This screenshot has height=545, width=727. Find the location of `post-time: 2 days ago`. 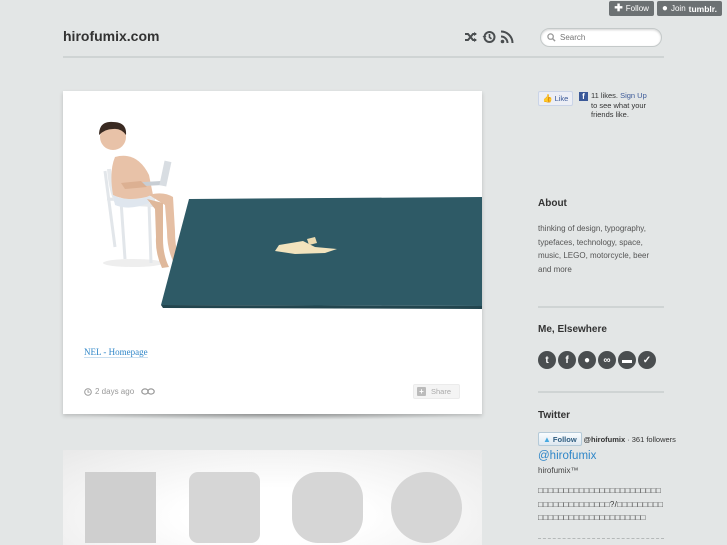

post-time: 2 days ago is located at coordinates (114, 391).